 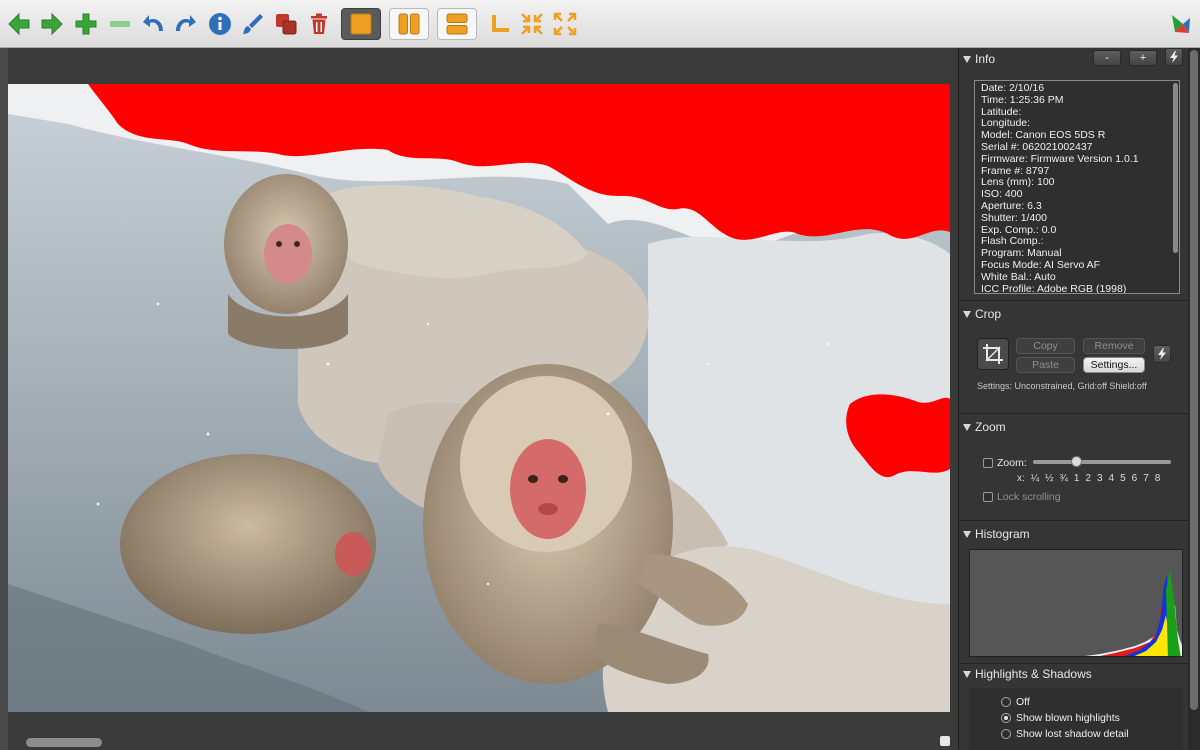 I want to click on zoom-tick-label: ¼, so click(x=1035, y=478).